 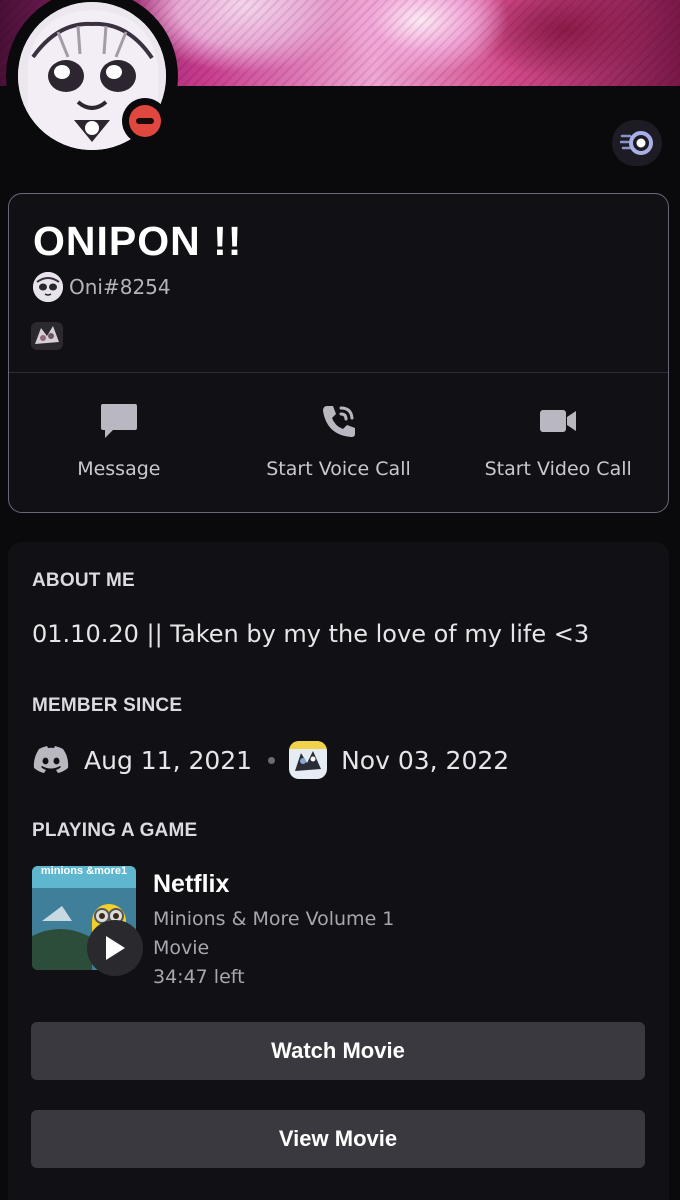 I want to click on do-not-disturb-icon, so click(x=145, y=121).